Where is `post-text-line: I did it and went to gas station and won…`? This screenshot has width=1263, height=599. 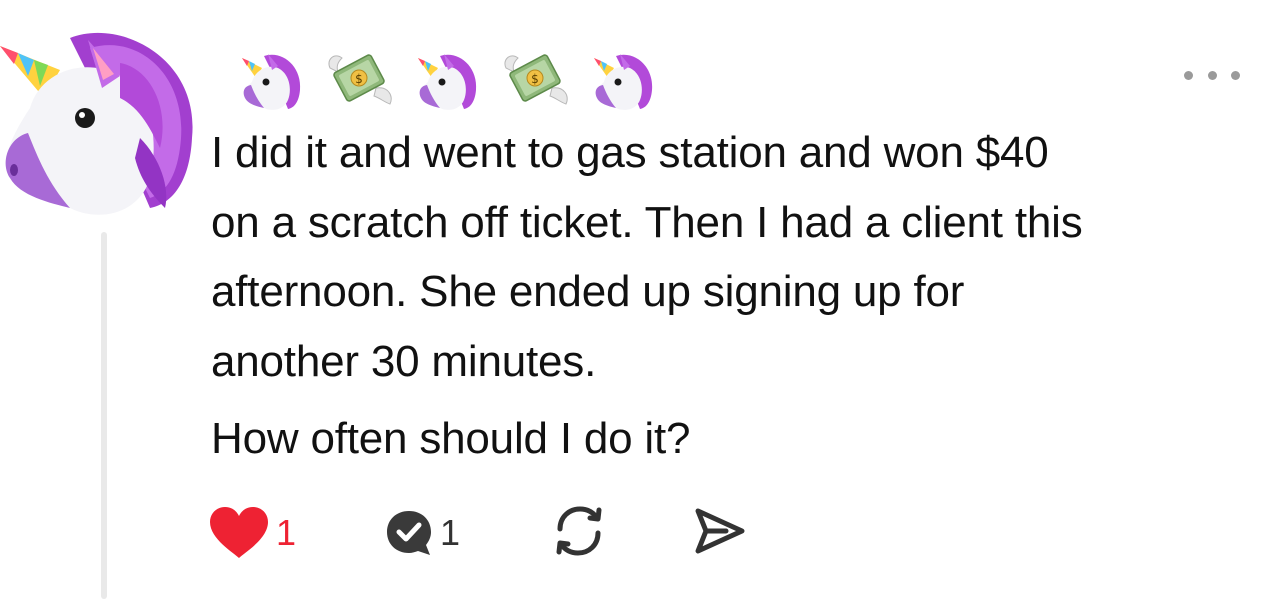
post-text-line: I did it and went to gas station and won… is located at coordinates (630, 152).